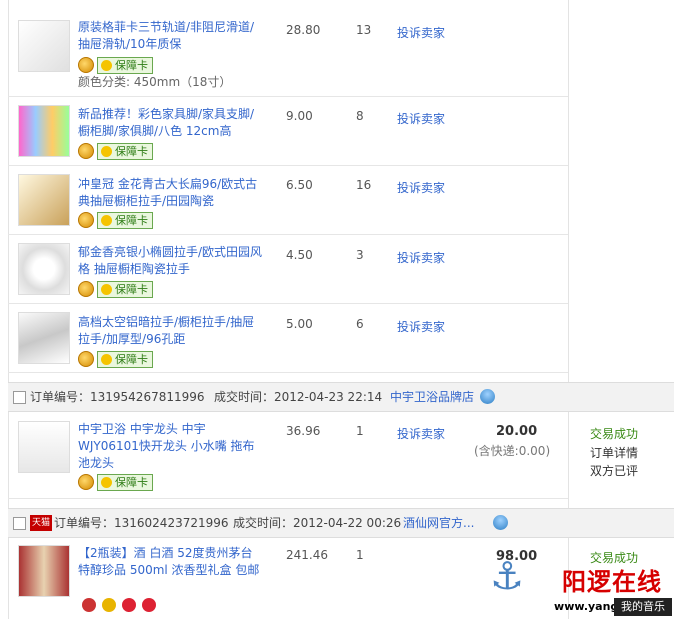  I want to click on order-number: 订单编号：131954267811996, so click(117, 397).